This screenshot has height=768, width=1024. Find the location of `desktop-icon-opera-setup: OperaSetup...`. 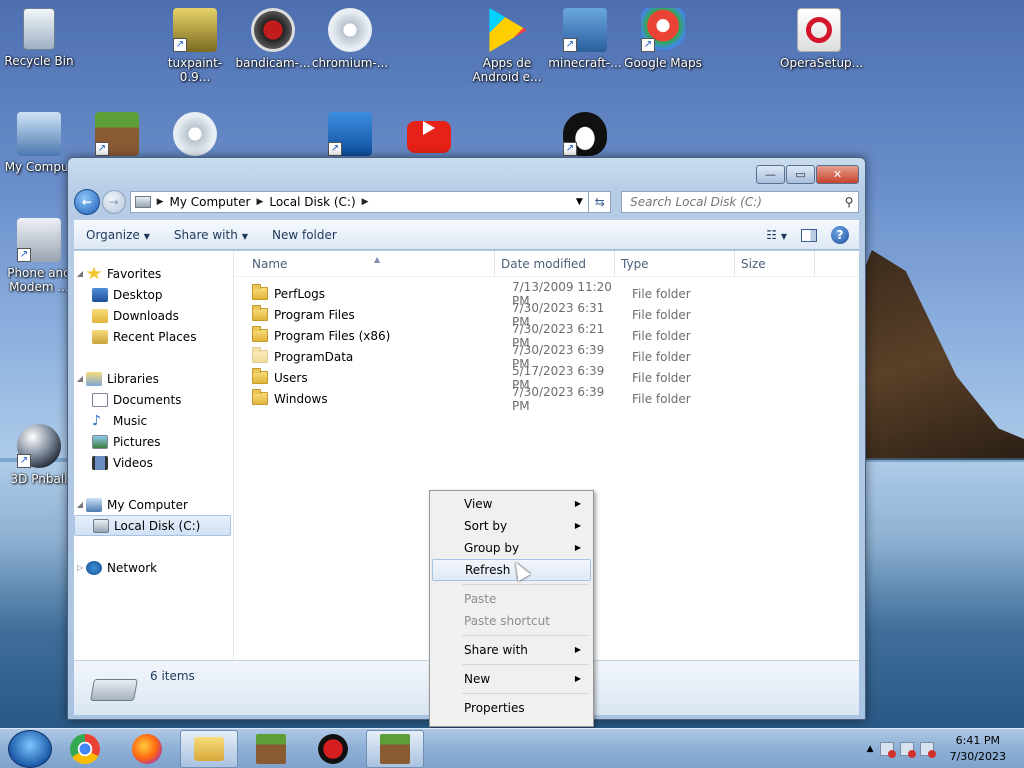

desktop-icon-opera-setup: OperaSetup... is located at coordinates (821, 39).